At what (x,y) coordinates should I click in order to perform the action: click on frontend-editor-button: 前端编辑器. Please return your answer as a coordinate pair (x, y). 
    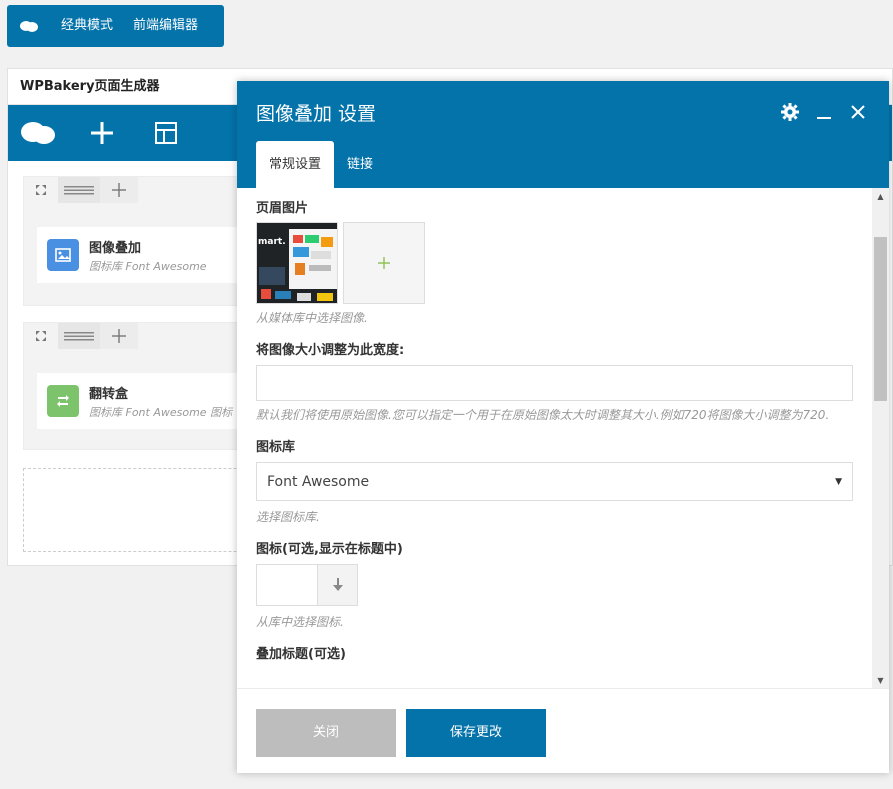
    Looking at the image, I should click on (165, 26).